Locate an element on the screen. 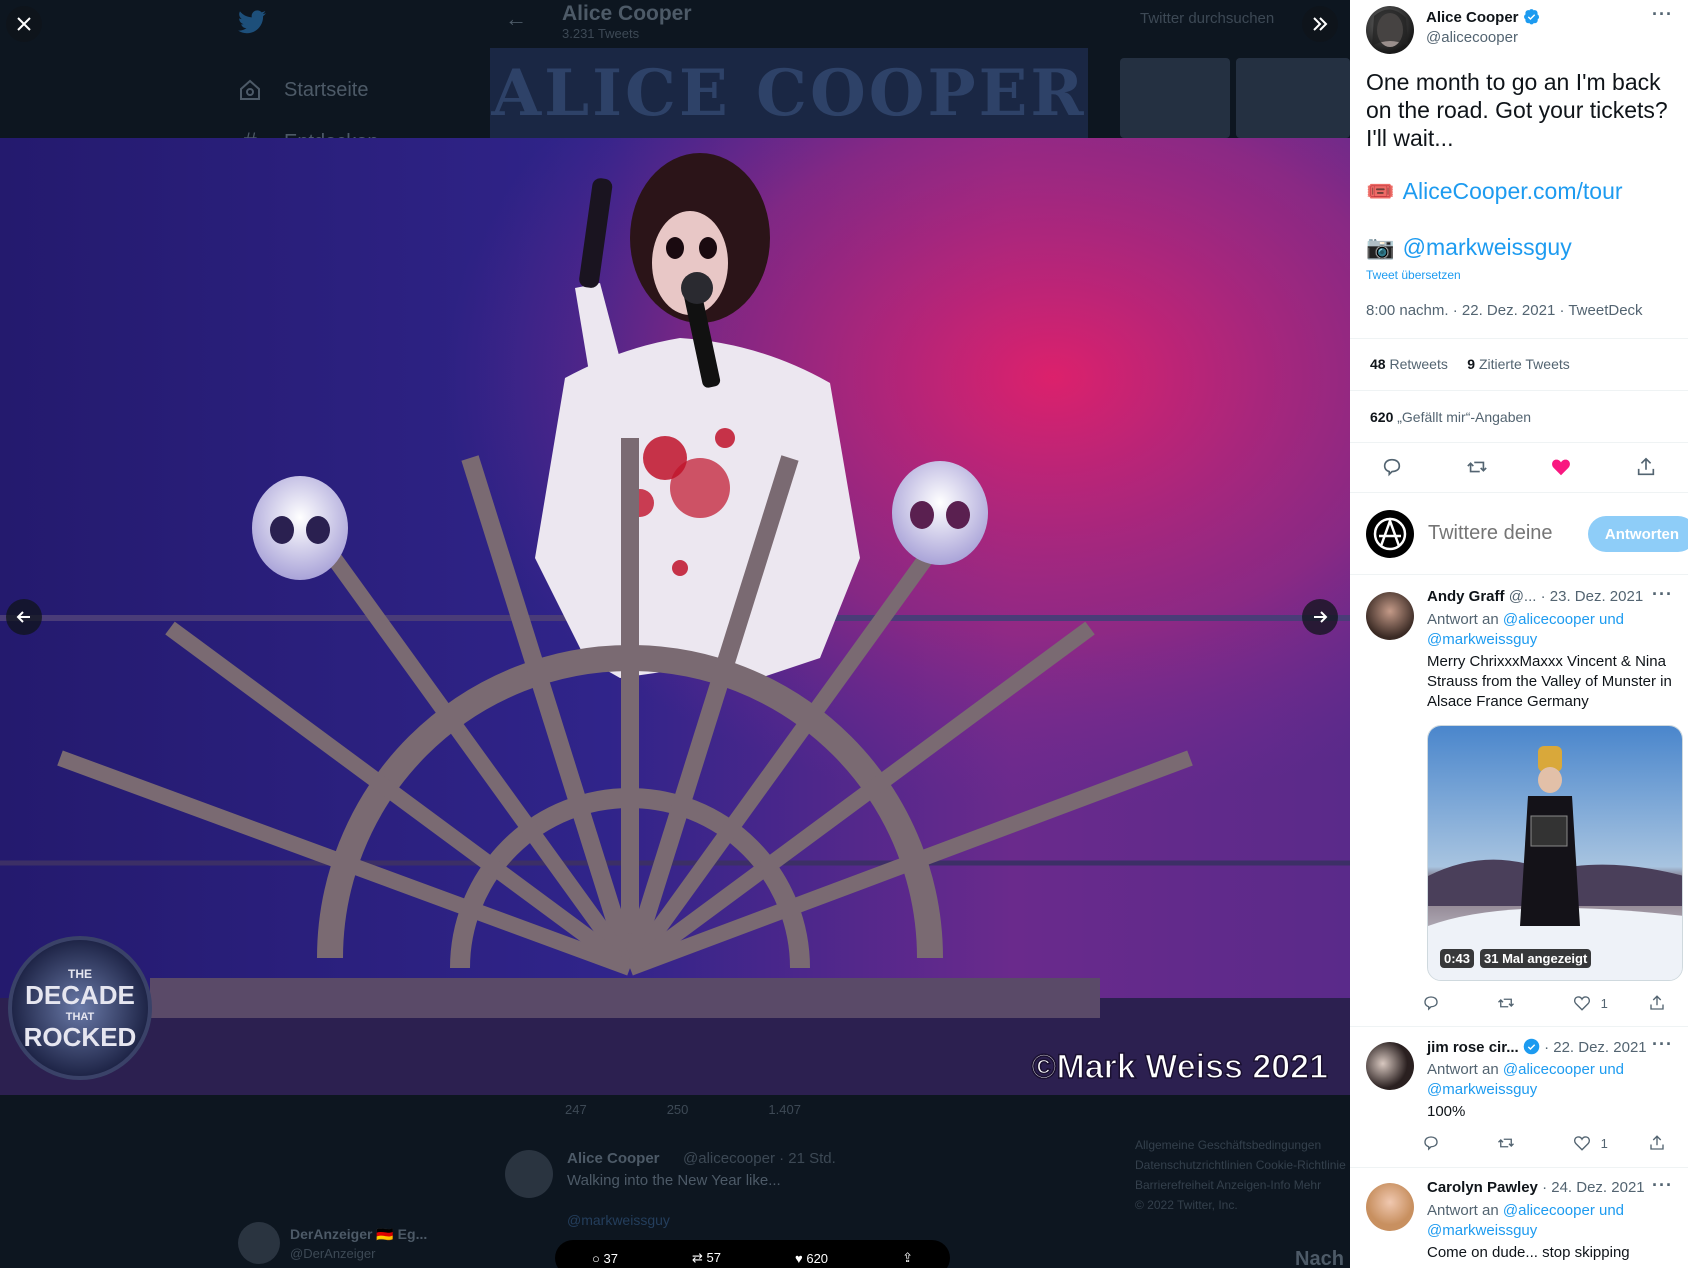  likes-link: 620 „Gefällt mir“-Angaben is located at coordinates (1450, 417).